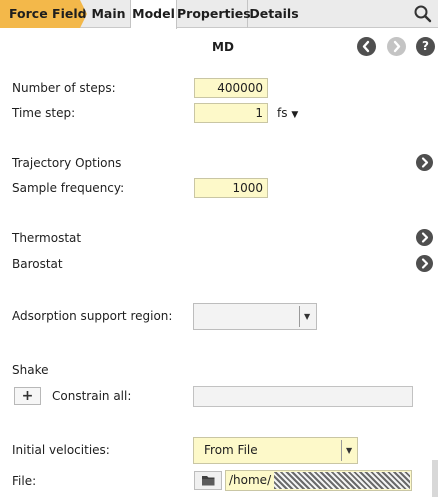 This screenshot has width=438, height=497. I want to click on redacted-region, so click(342, 480).